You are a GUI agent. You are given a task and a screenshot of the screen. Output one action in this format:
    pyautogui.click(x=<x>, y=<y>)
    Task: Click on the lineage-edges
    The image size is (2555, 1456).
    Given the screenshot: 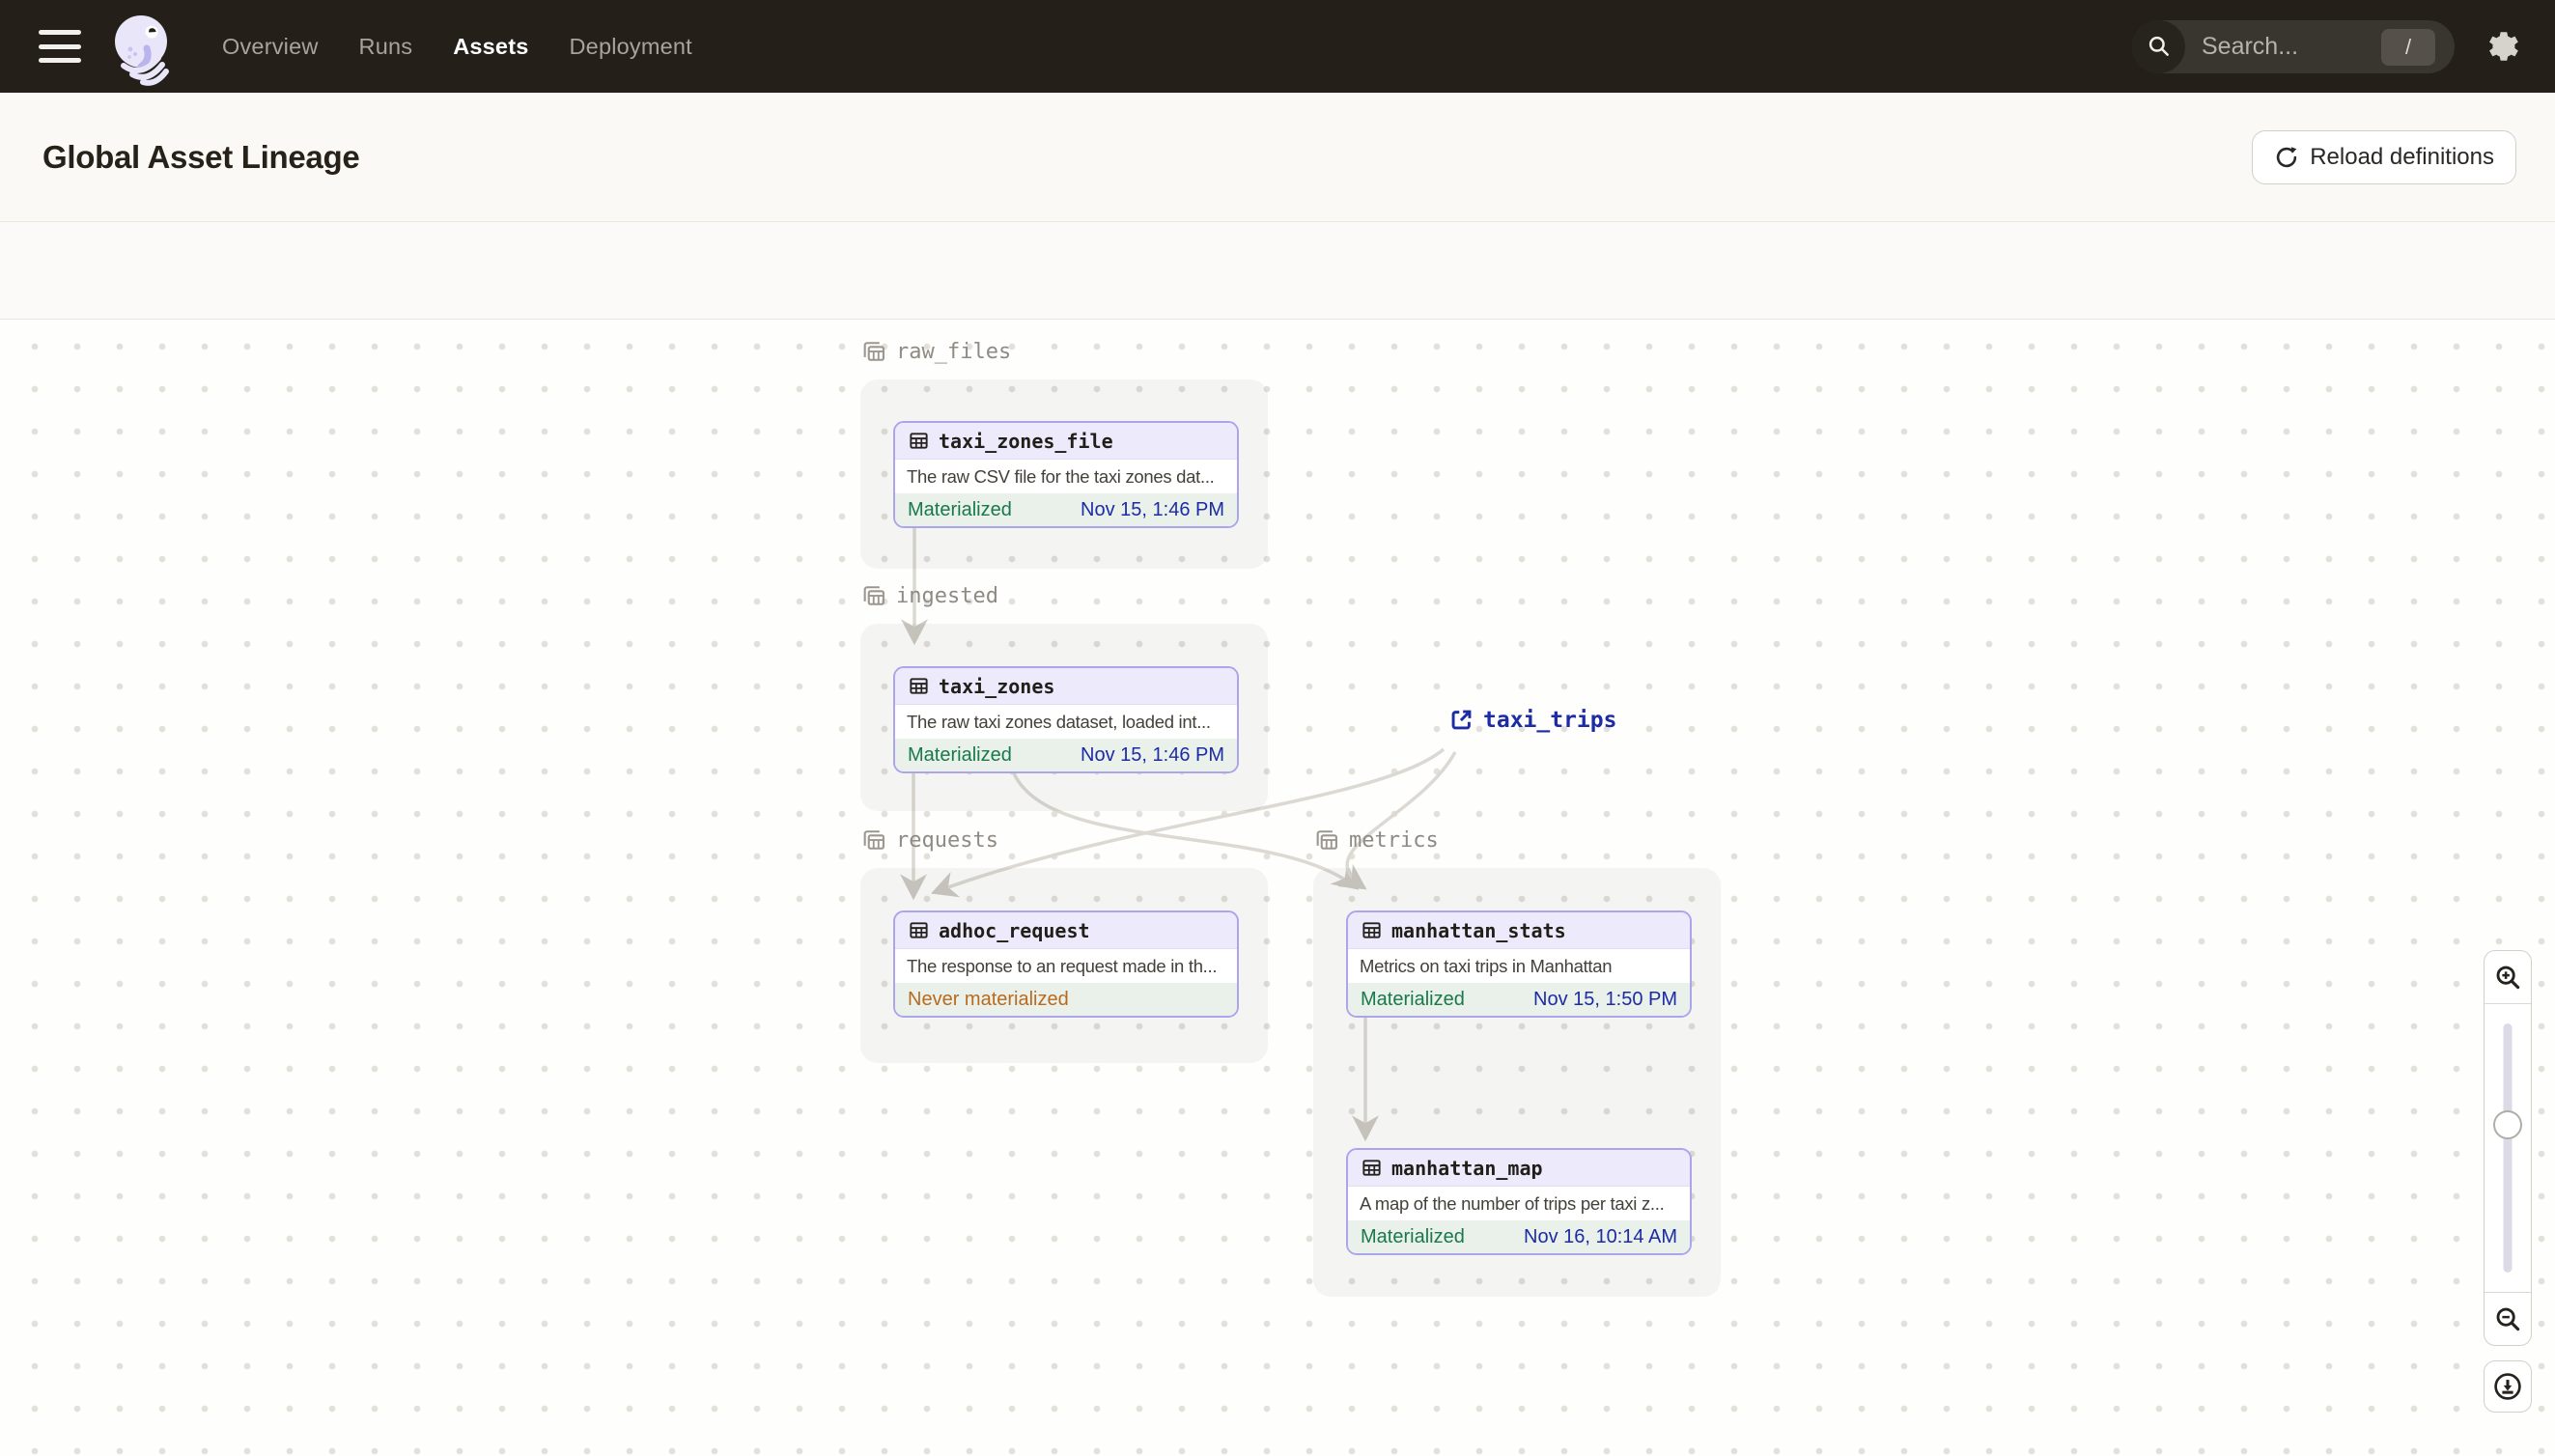 What is the action you would take?
    pyautogui.click(x=1178, y=835)
    